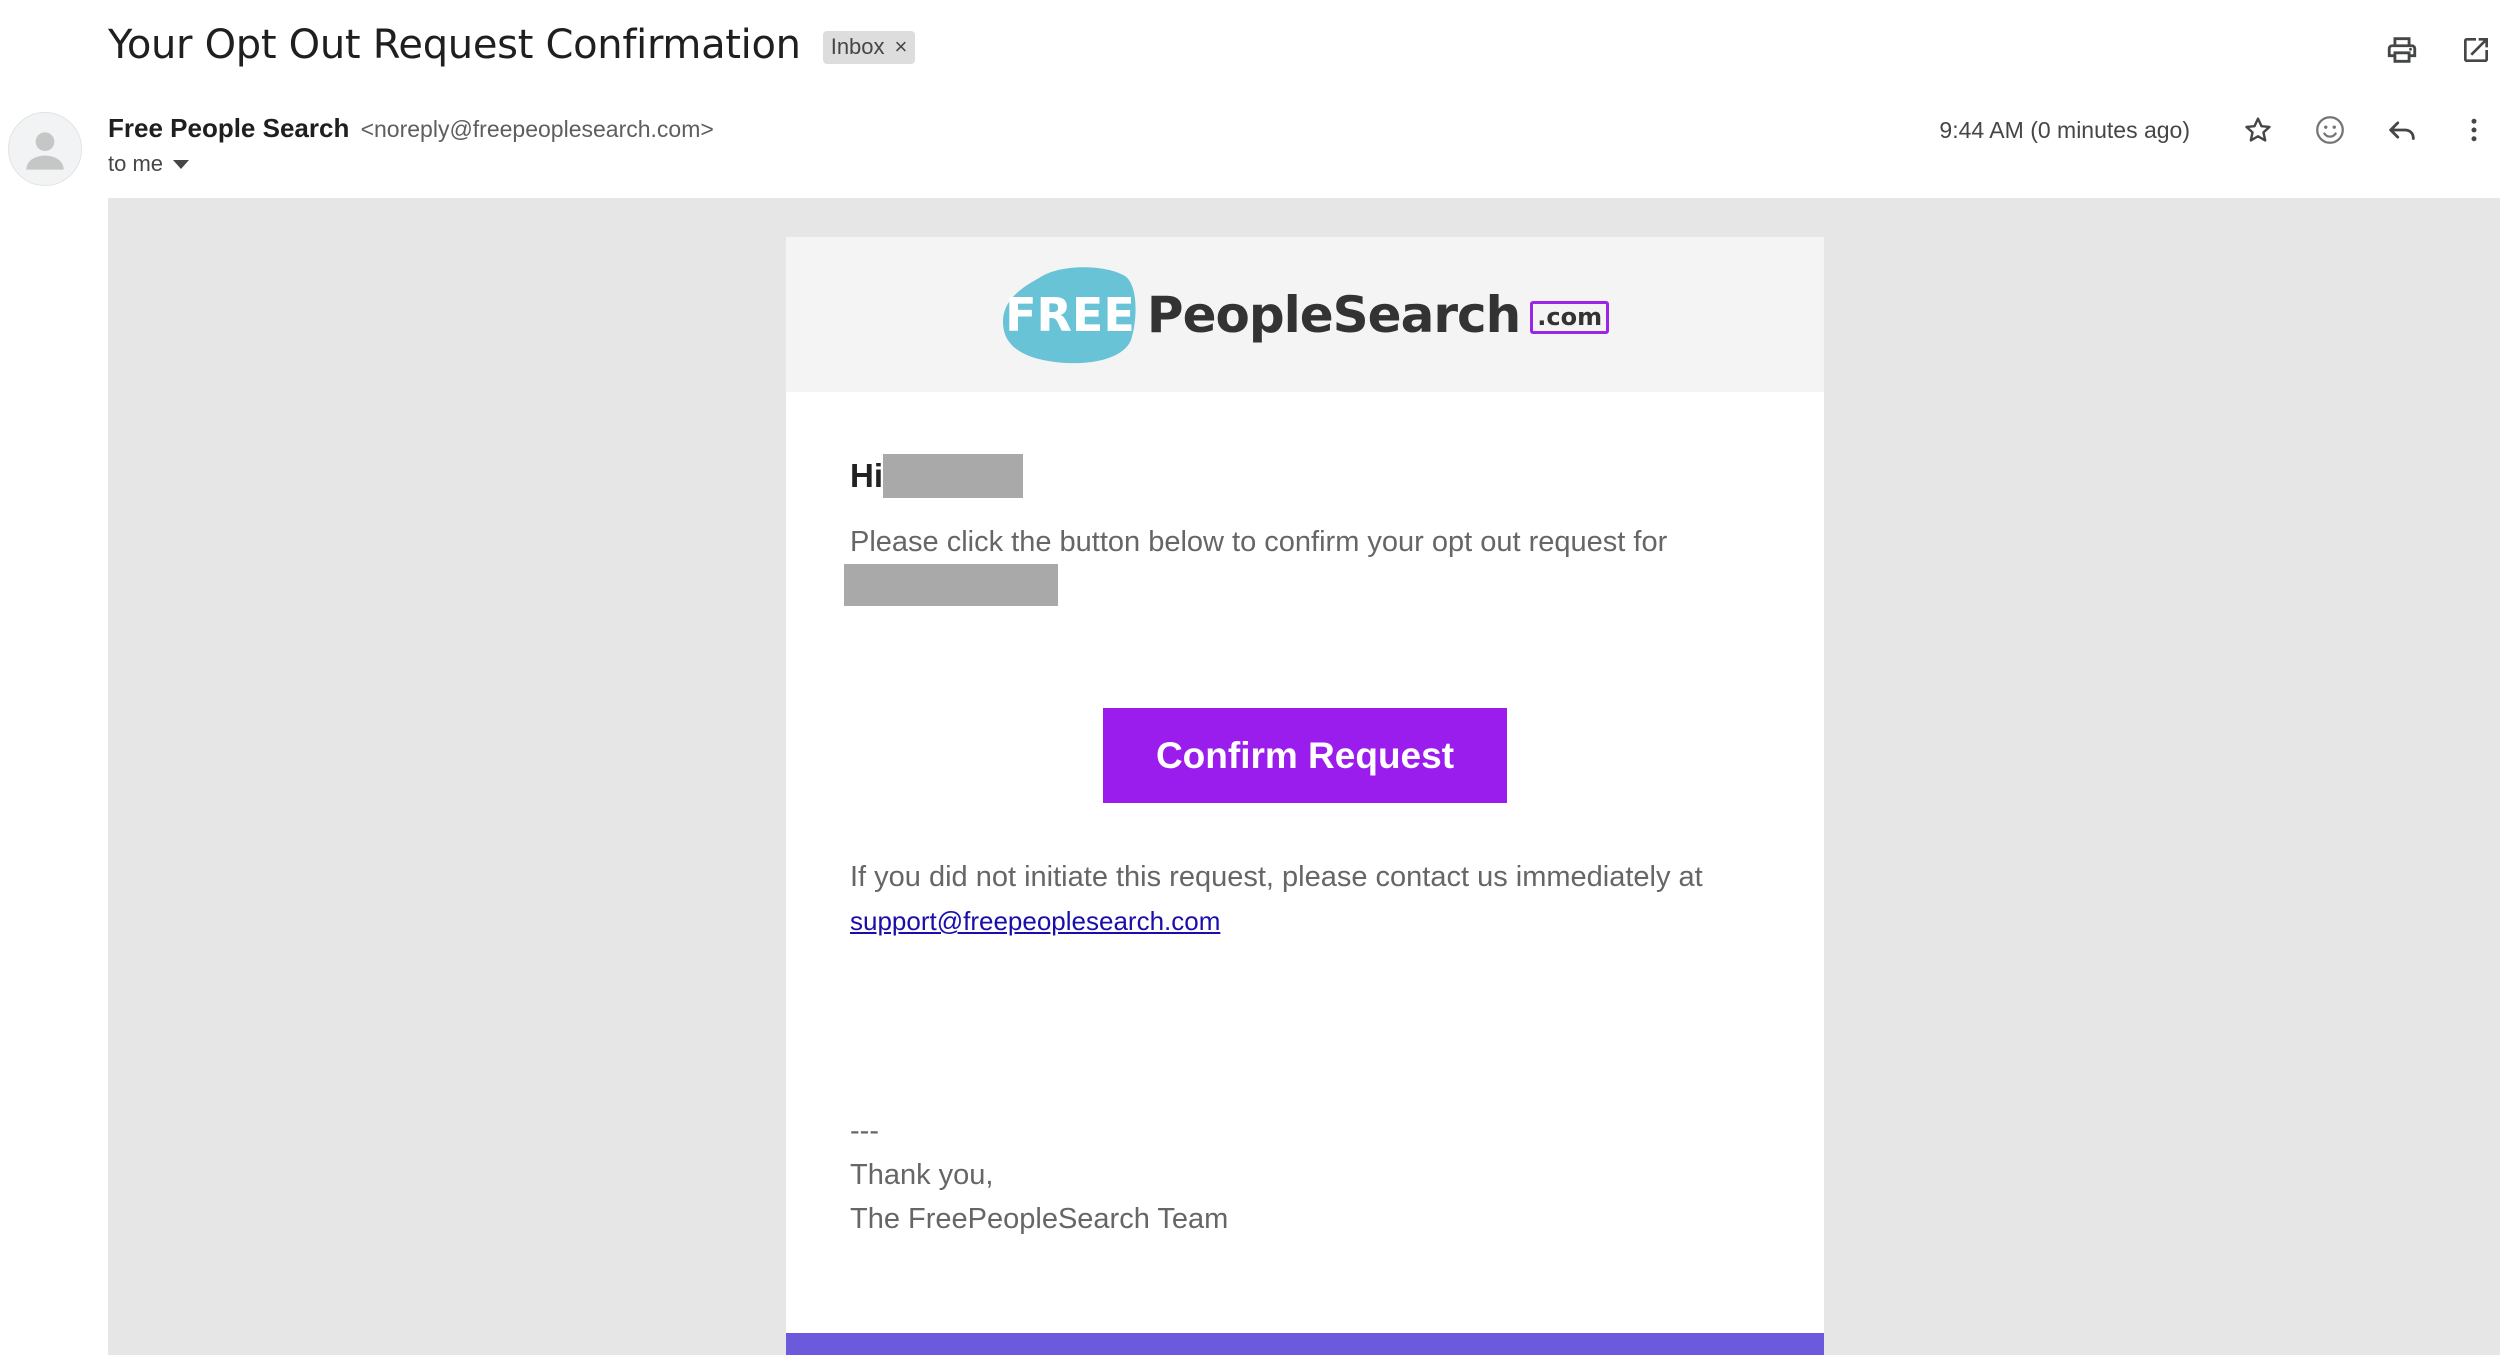 The height and width of the screenshot is (1355, 2500). What do you see at coordinates (1570, 317) in the screenshot?
I see `logo-tld: .com` at bounding box center [1570, 317].